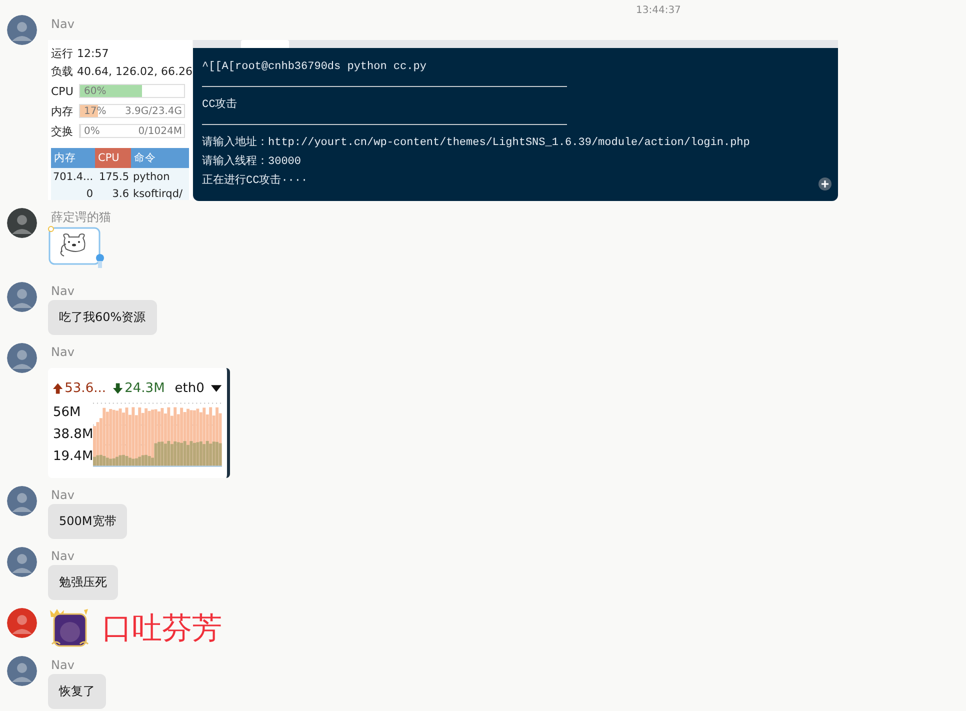  What do you see at coordinates (81, 217) in the screenshot?
I see `sender-name: 薛定谔的猫` at bounding box center [81, 217].